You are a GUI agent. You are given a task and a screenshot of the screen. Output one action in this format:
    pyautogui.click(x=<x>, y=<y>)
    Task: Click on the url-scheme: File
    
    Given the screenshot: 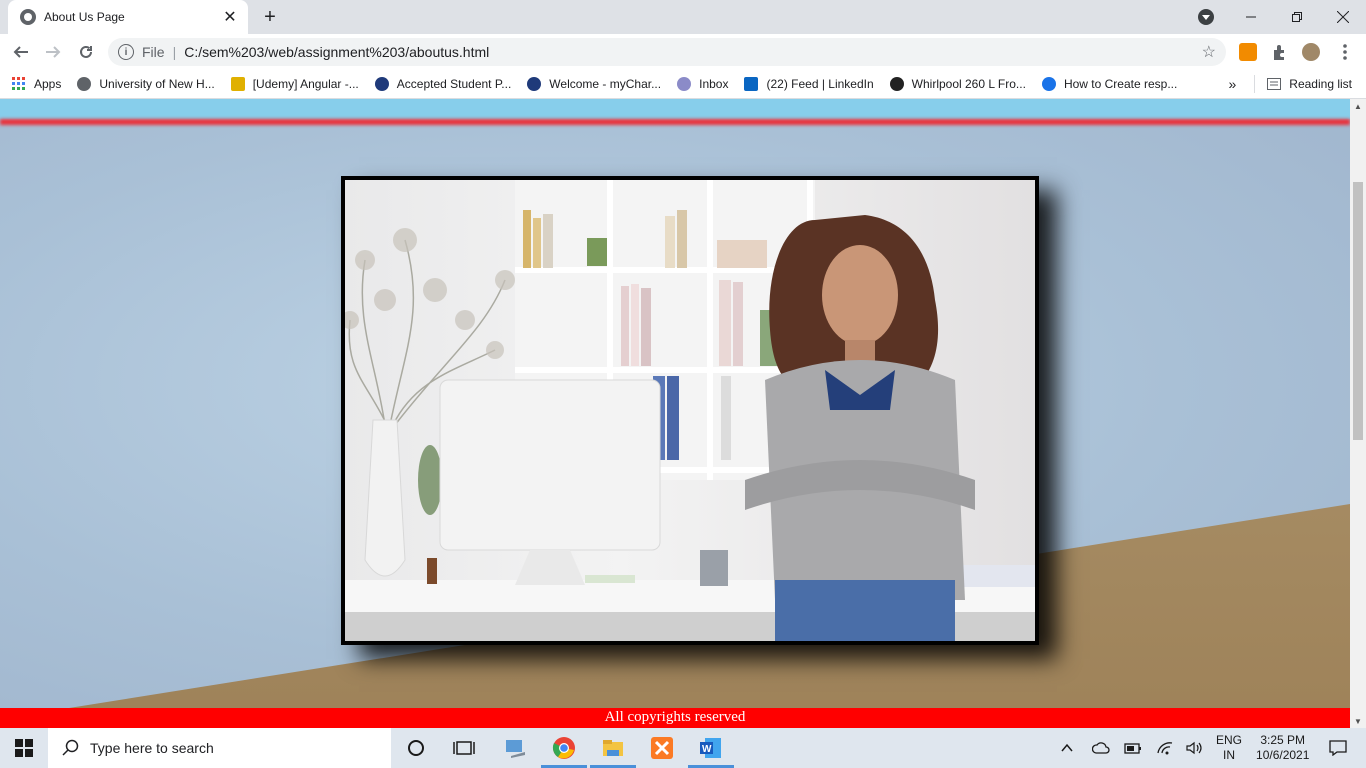 What is the action you would take?
    pyautogui.click(x=153, y=52)
    